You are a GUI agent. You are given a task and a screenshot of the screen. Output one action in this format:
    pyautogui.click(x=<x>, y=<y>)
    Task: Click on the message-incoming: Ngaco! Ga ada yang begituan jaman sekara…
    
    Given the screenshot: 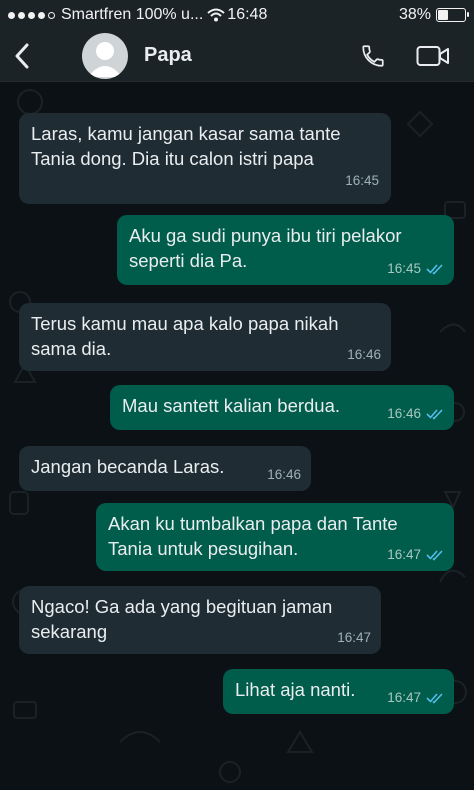 What is the action you would take?
    pyautogui.click(x=200, y=620)
    